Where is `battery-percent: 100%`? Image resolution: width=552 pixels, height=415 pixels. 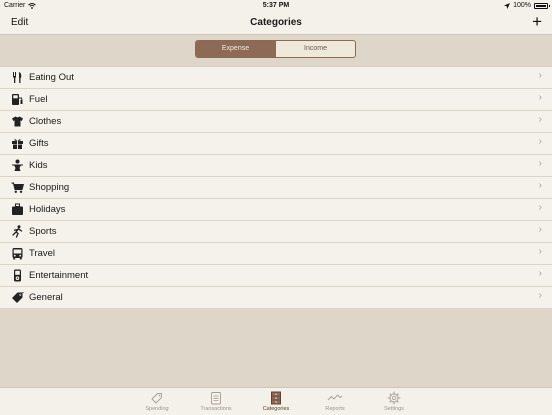 battery-percent: 100% is located at coordinates (522, 5).